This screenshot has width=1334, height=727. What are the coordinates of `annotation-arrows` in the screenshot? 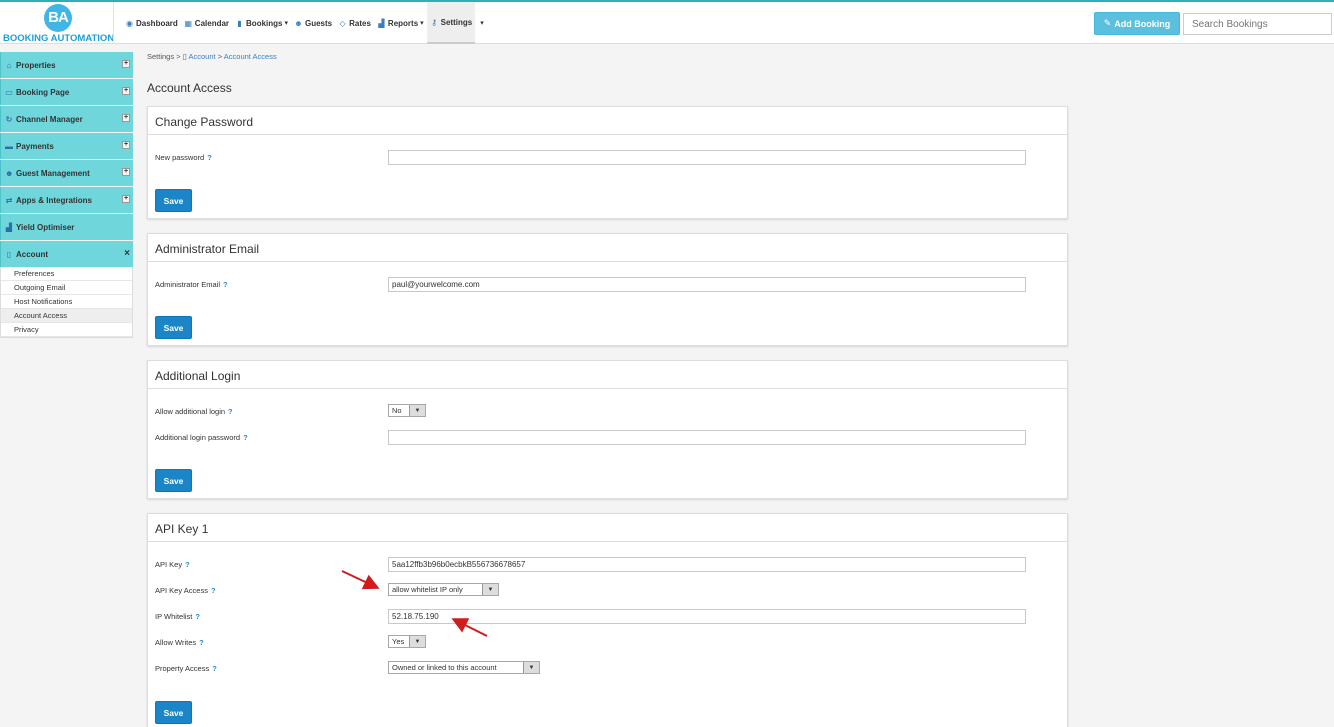 It's located at (414, 603).